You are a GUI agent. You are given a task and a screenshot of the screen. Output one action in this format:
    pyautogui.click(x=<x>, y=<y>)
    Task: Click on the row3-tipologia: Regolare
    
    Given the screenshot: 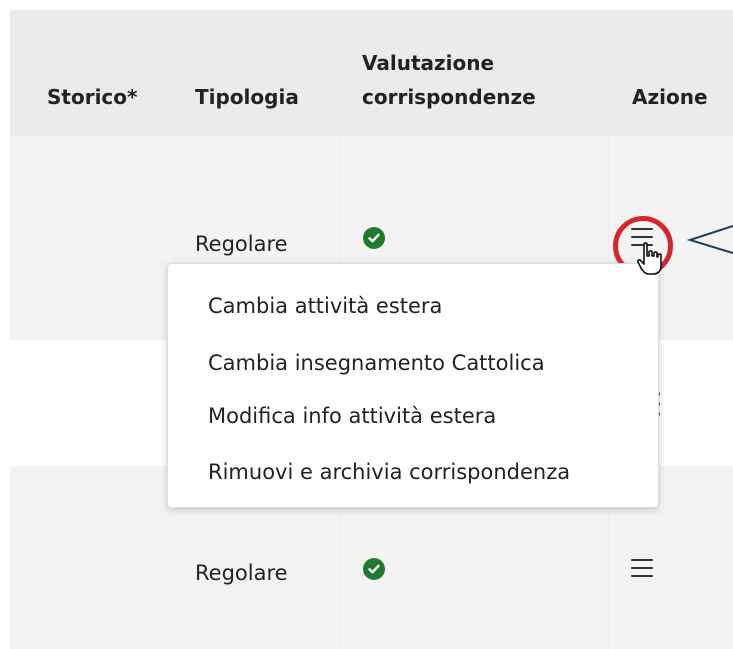 What is the action you would take?
    pyautogui.click(x=241, y=573)
    